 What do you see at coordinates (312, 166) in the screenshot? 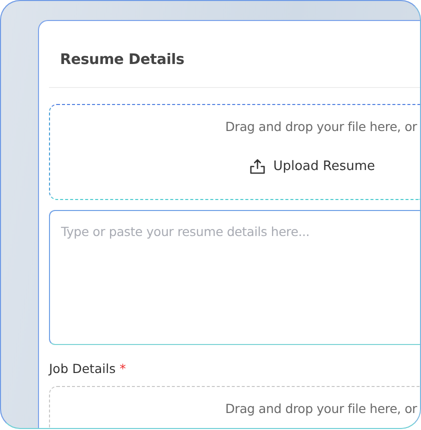
I see `upload-button: Upload Resume` at bounding box center [312, 166].